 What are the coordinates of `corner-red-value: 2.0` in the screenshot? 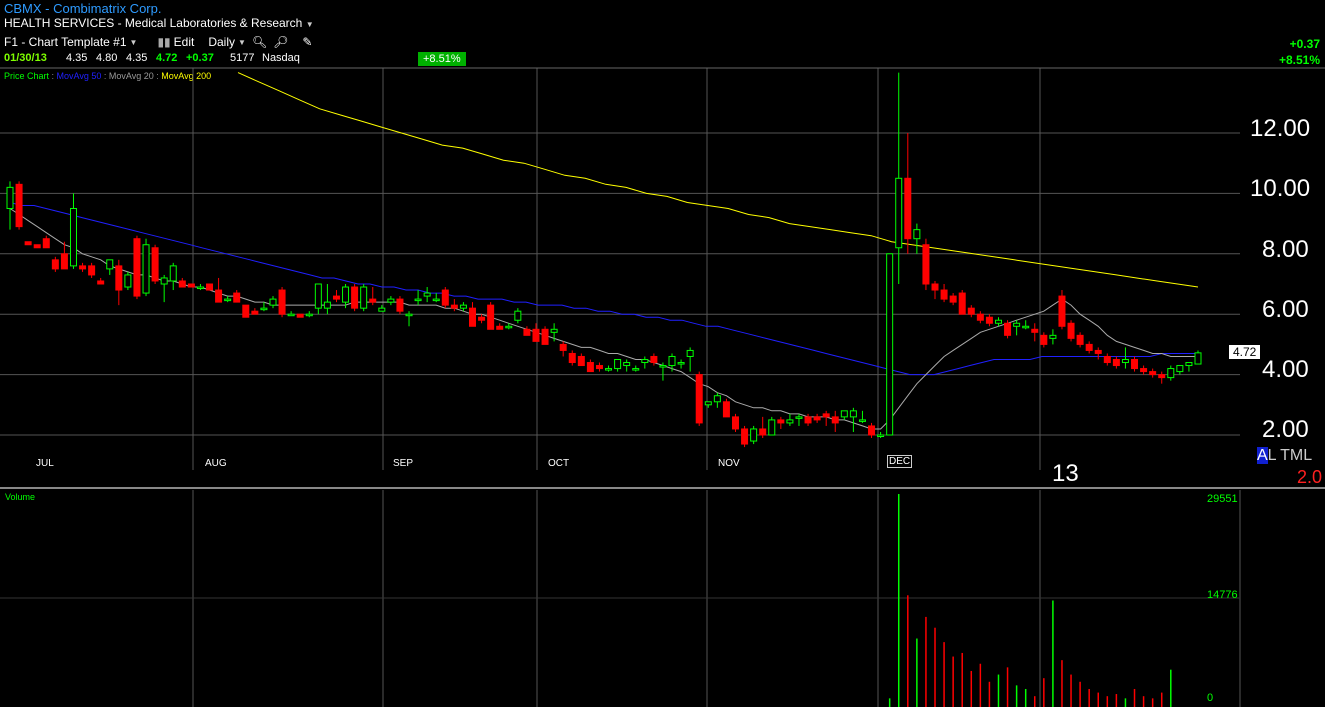 It's located at (1310, 477).